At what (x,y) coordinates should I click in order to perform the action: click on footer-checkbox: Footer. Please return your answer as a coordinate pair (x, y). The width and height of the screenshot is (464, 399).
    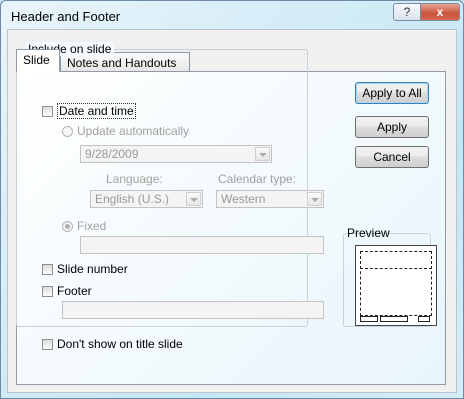
    Looking at the image, I should click on (67, 291).